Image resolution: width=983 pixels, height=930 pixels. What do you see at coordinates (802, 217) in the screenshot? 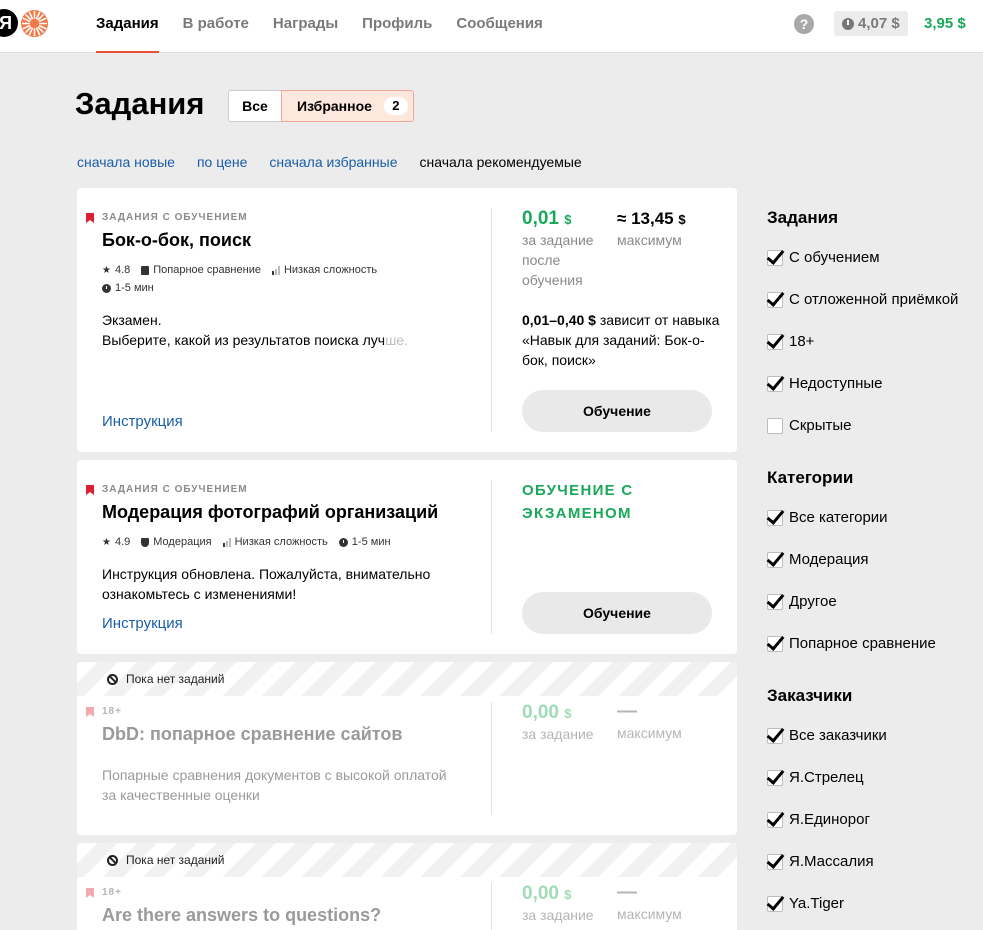
I see `filter-heading-tasks: Задания` at bounding box center [802, 217].